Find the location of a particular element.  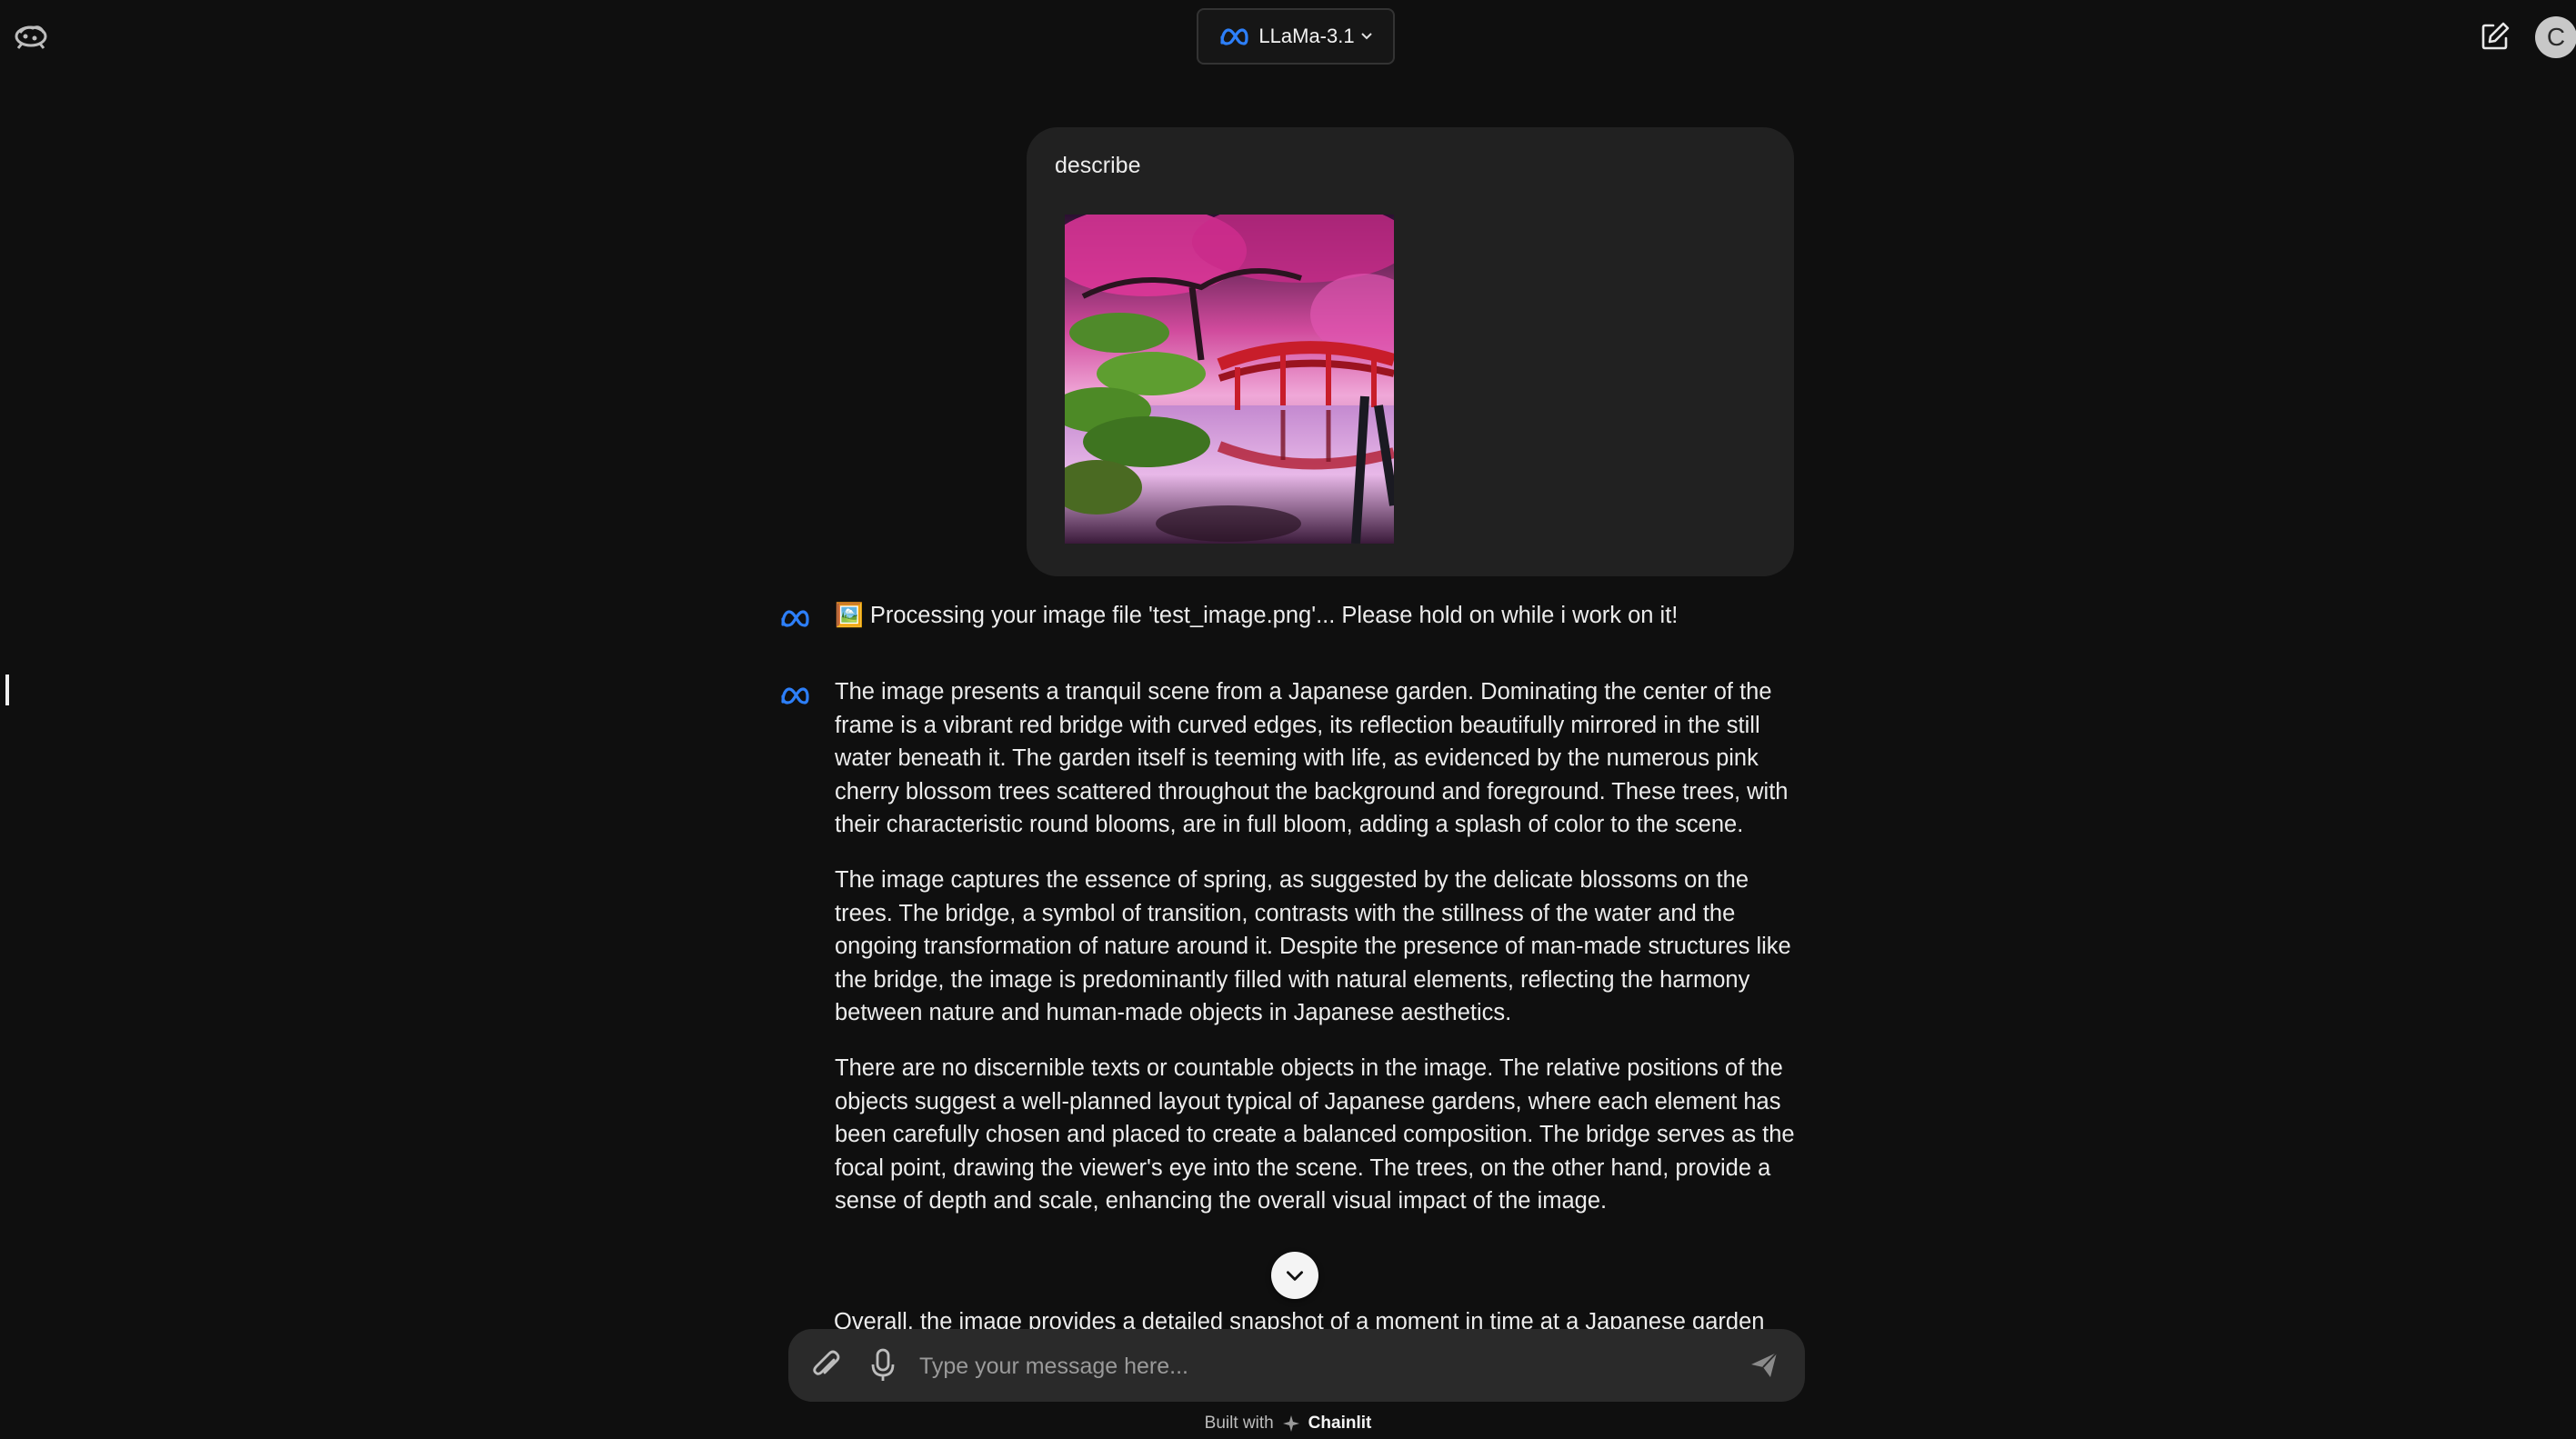

chainlit-logo-icon is located at coordinates (1290, 1423).